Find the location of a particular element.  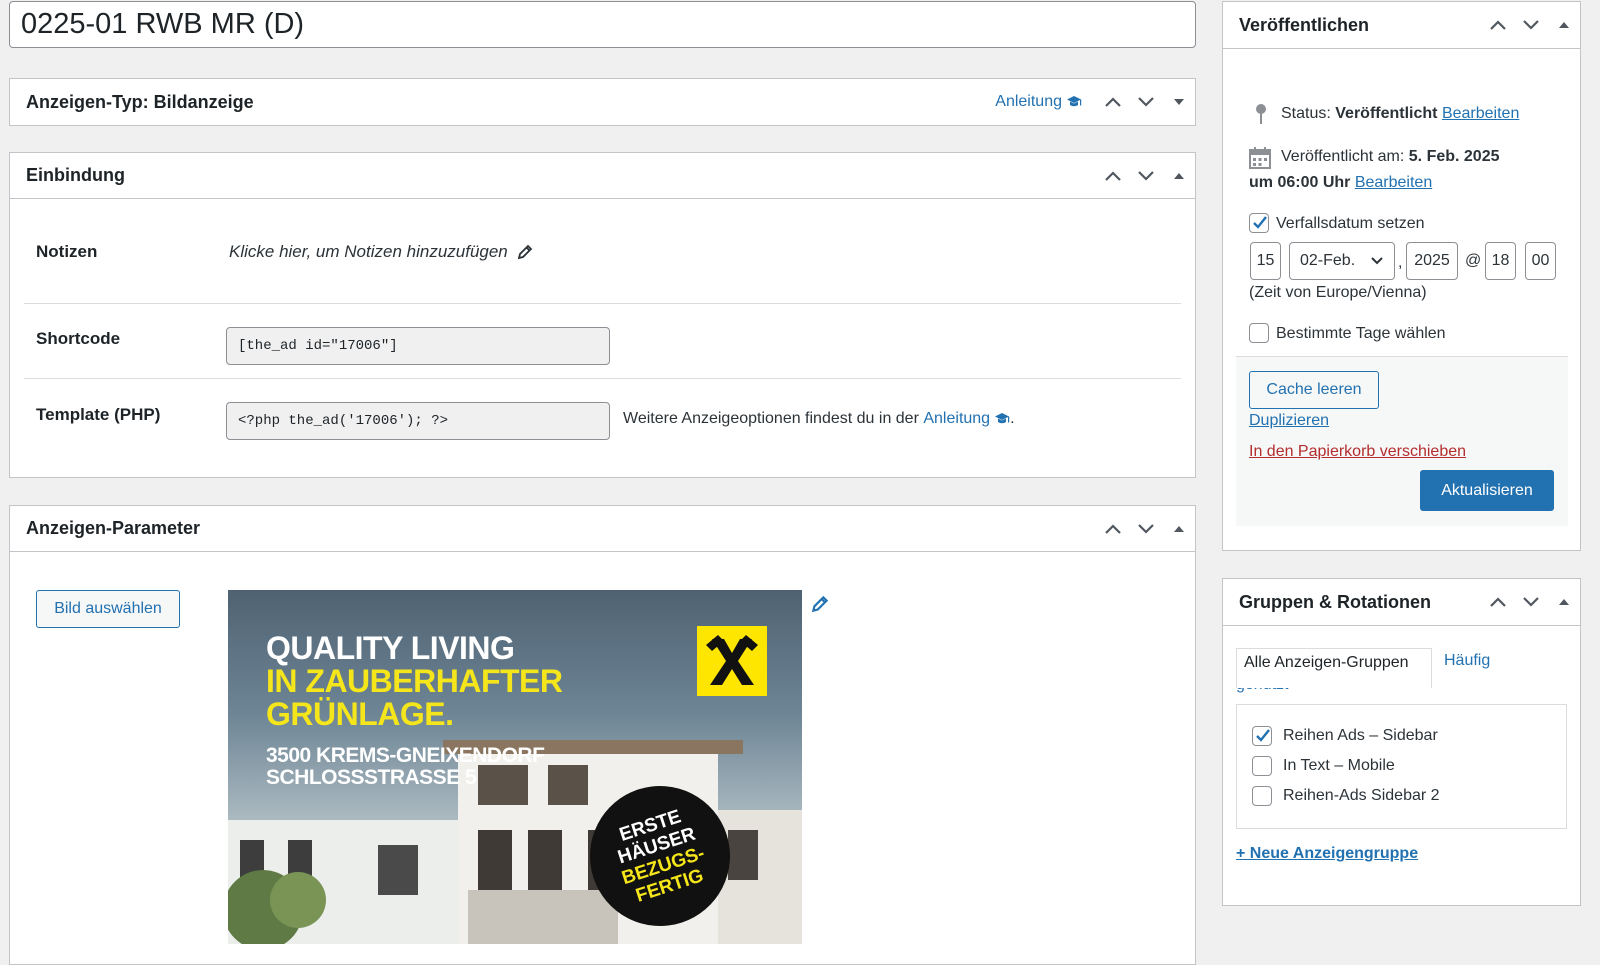

expiry-day-input: 15 is located at coordinates (1265, 261).